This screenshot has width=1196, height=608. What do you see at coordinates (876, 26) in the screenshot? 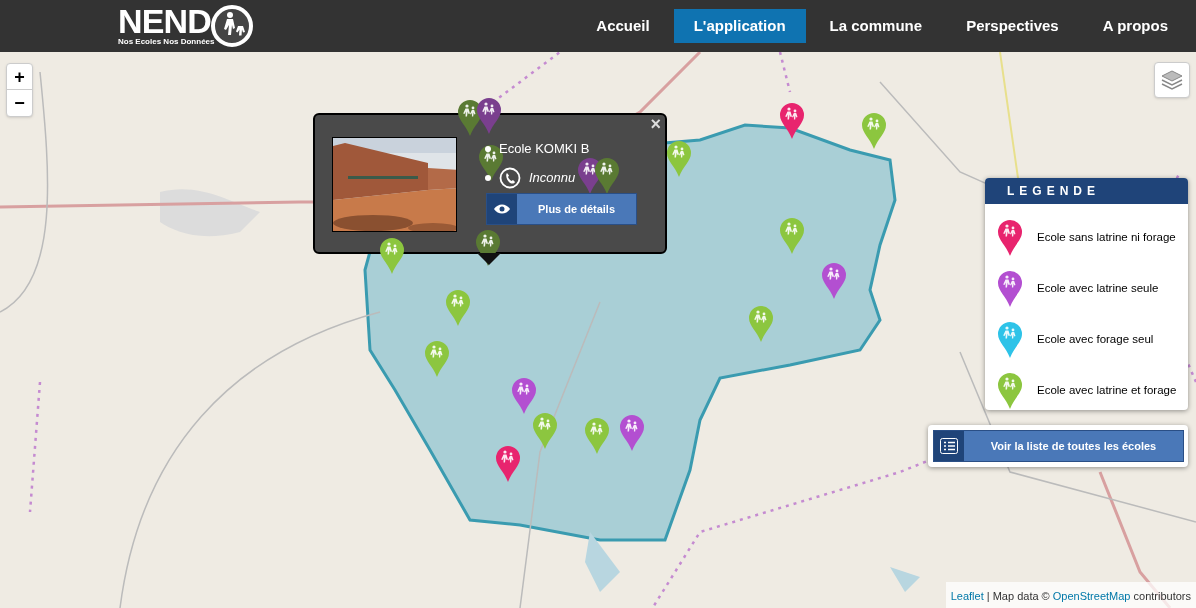
I see `nav-tab: La commune` at bounding box center [876, 26].